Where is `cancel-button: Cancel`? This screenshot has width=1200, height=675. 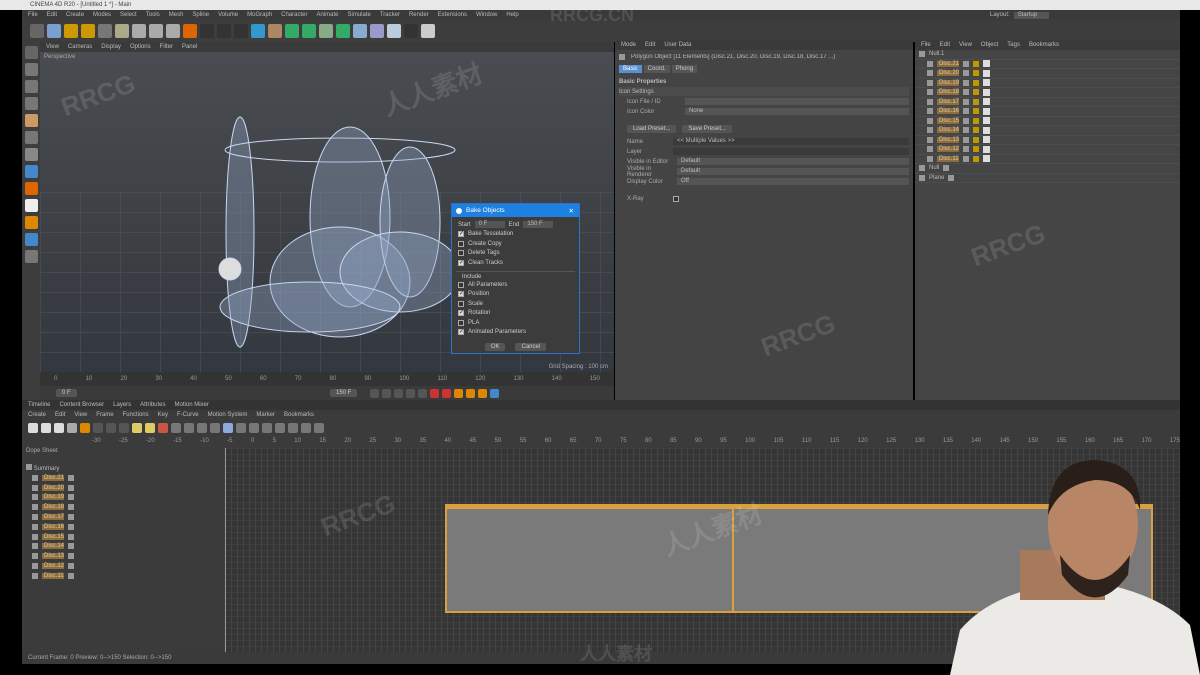
cancel-button: Cancel is located at coordinates (531, 347).